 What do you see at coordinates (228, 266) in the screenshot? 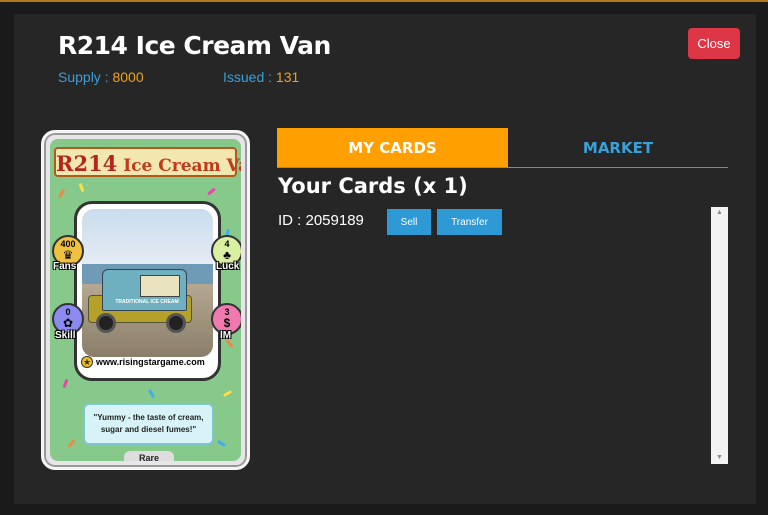
I see `luck-label: Luck` at bounding box center [228, 266].